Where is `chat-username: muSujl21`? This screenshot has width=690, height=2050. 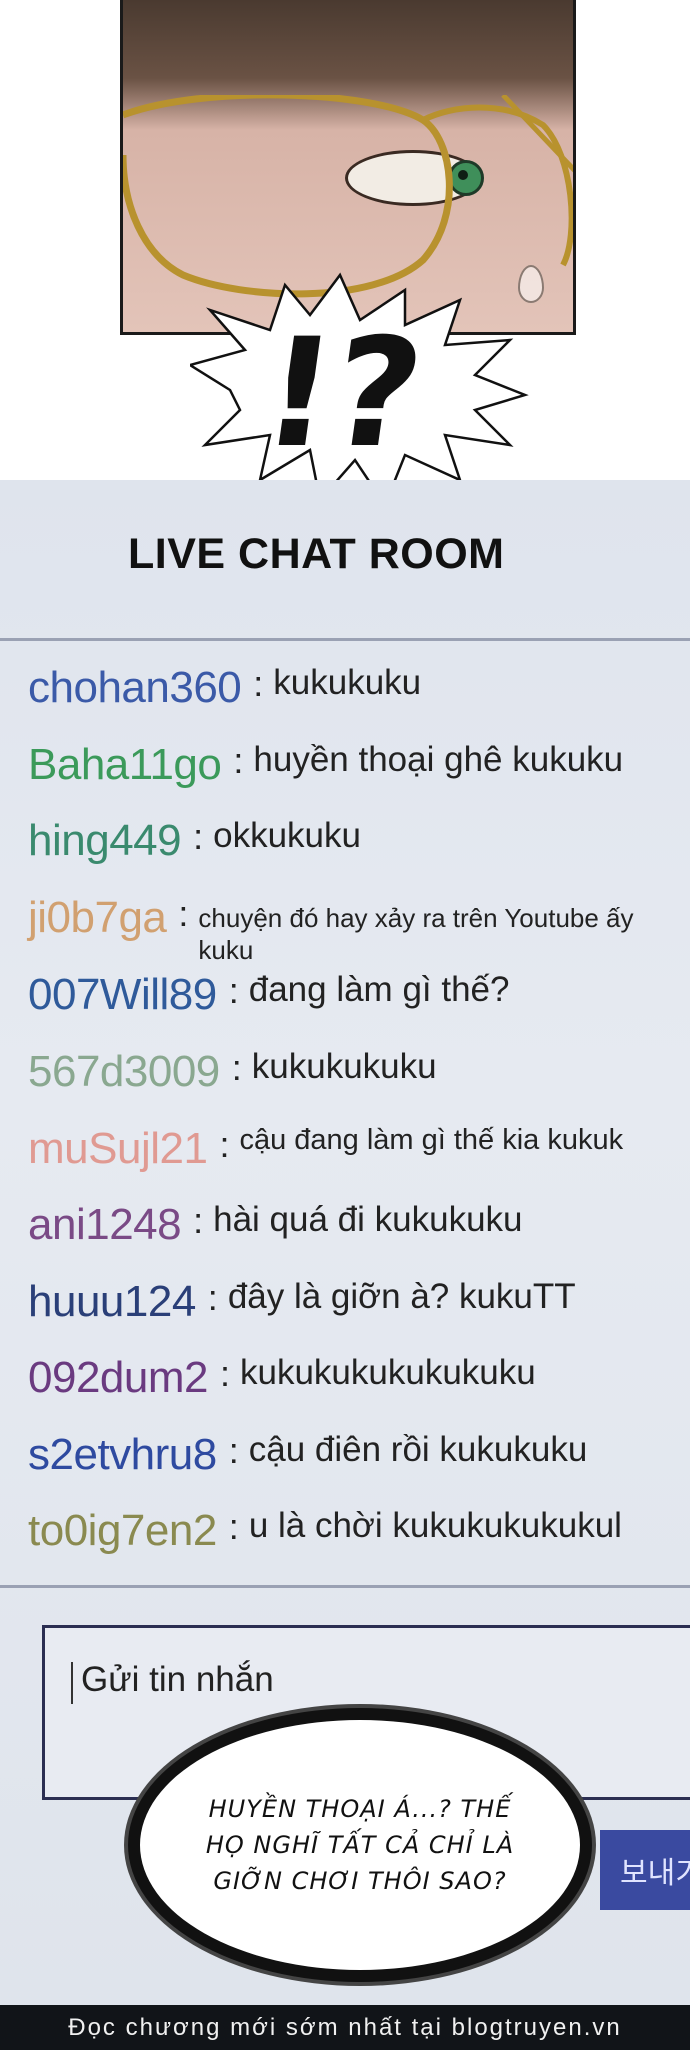 chat-username: muSujl21 is located at coordinates (118, 1148).